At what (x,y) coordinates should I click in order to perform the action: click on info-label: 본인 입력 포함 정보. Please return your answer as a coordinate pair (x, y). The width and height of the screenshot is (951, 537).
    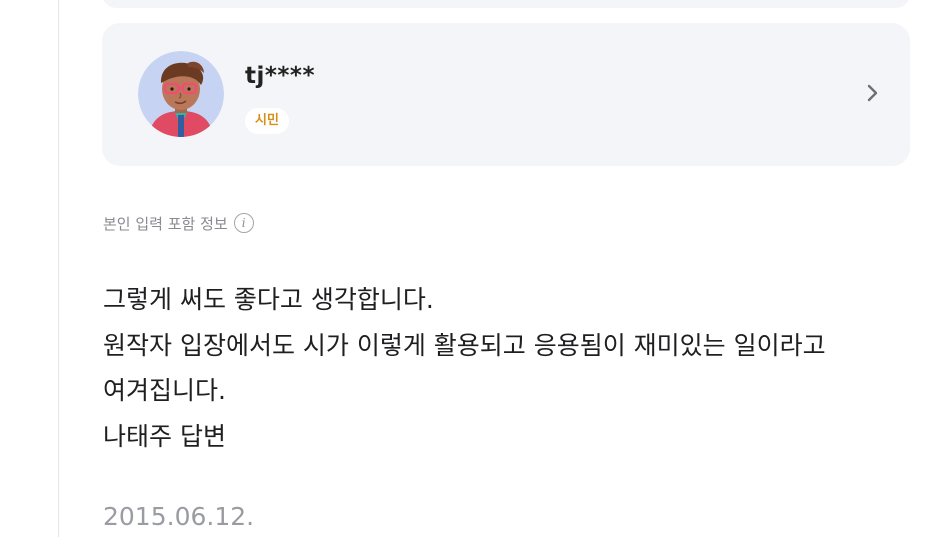
    Looking at the image, I should click on (165, 223).